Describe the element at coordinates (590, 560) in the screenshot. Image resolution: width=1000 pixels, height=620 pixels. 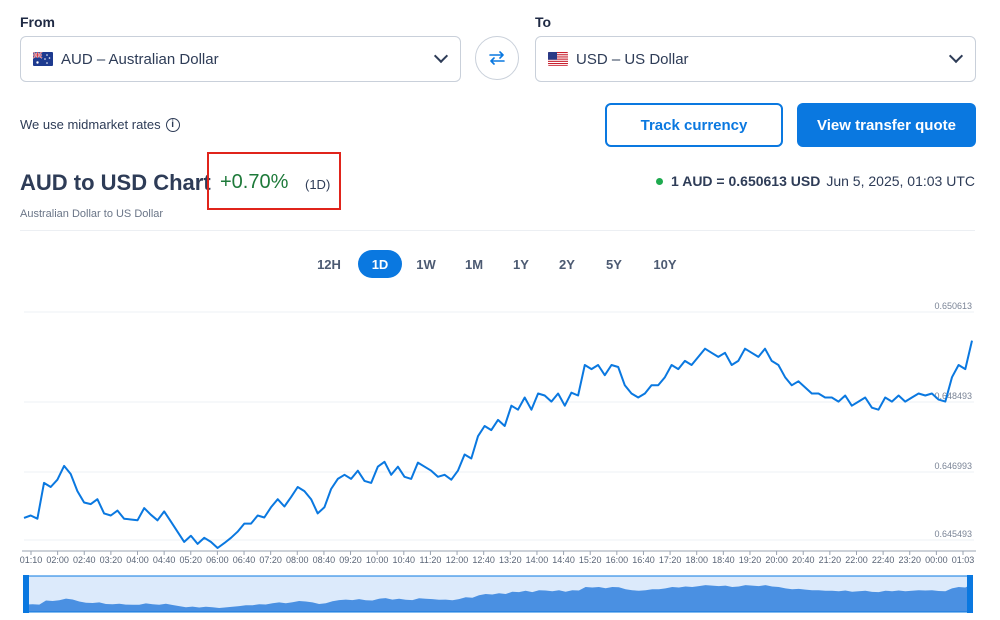
I see `x-tick-label: 15:20` at that location.